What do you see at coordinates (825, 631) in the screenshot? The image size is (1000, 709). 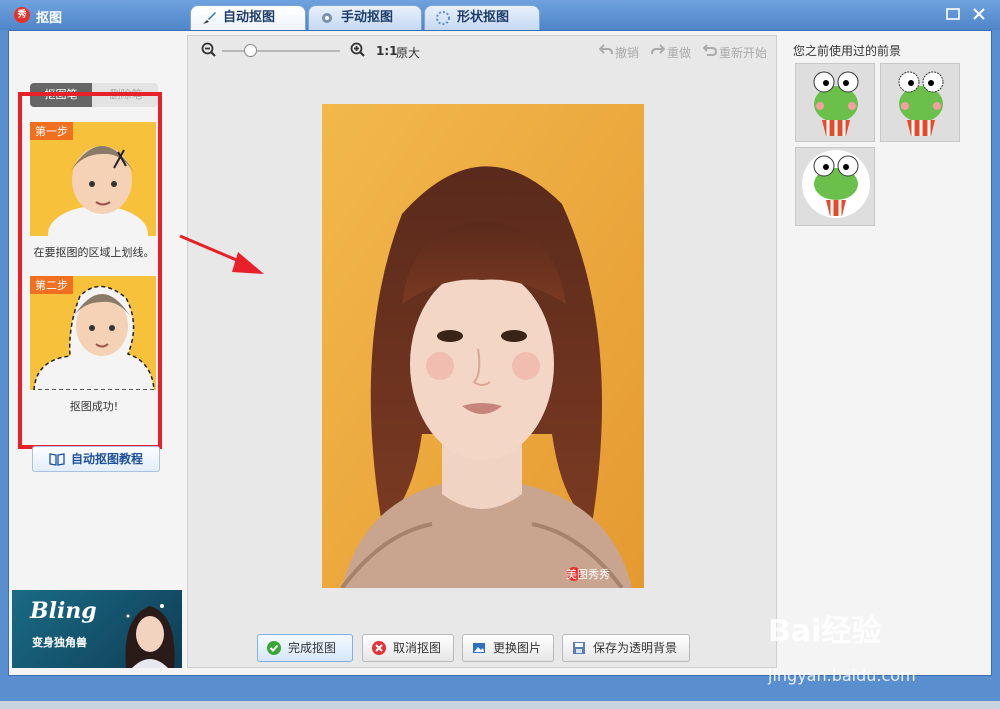 I see `baidu-watermark: Bai经验` at bounding box center [825, 631].